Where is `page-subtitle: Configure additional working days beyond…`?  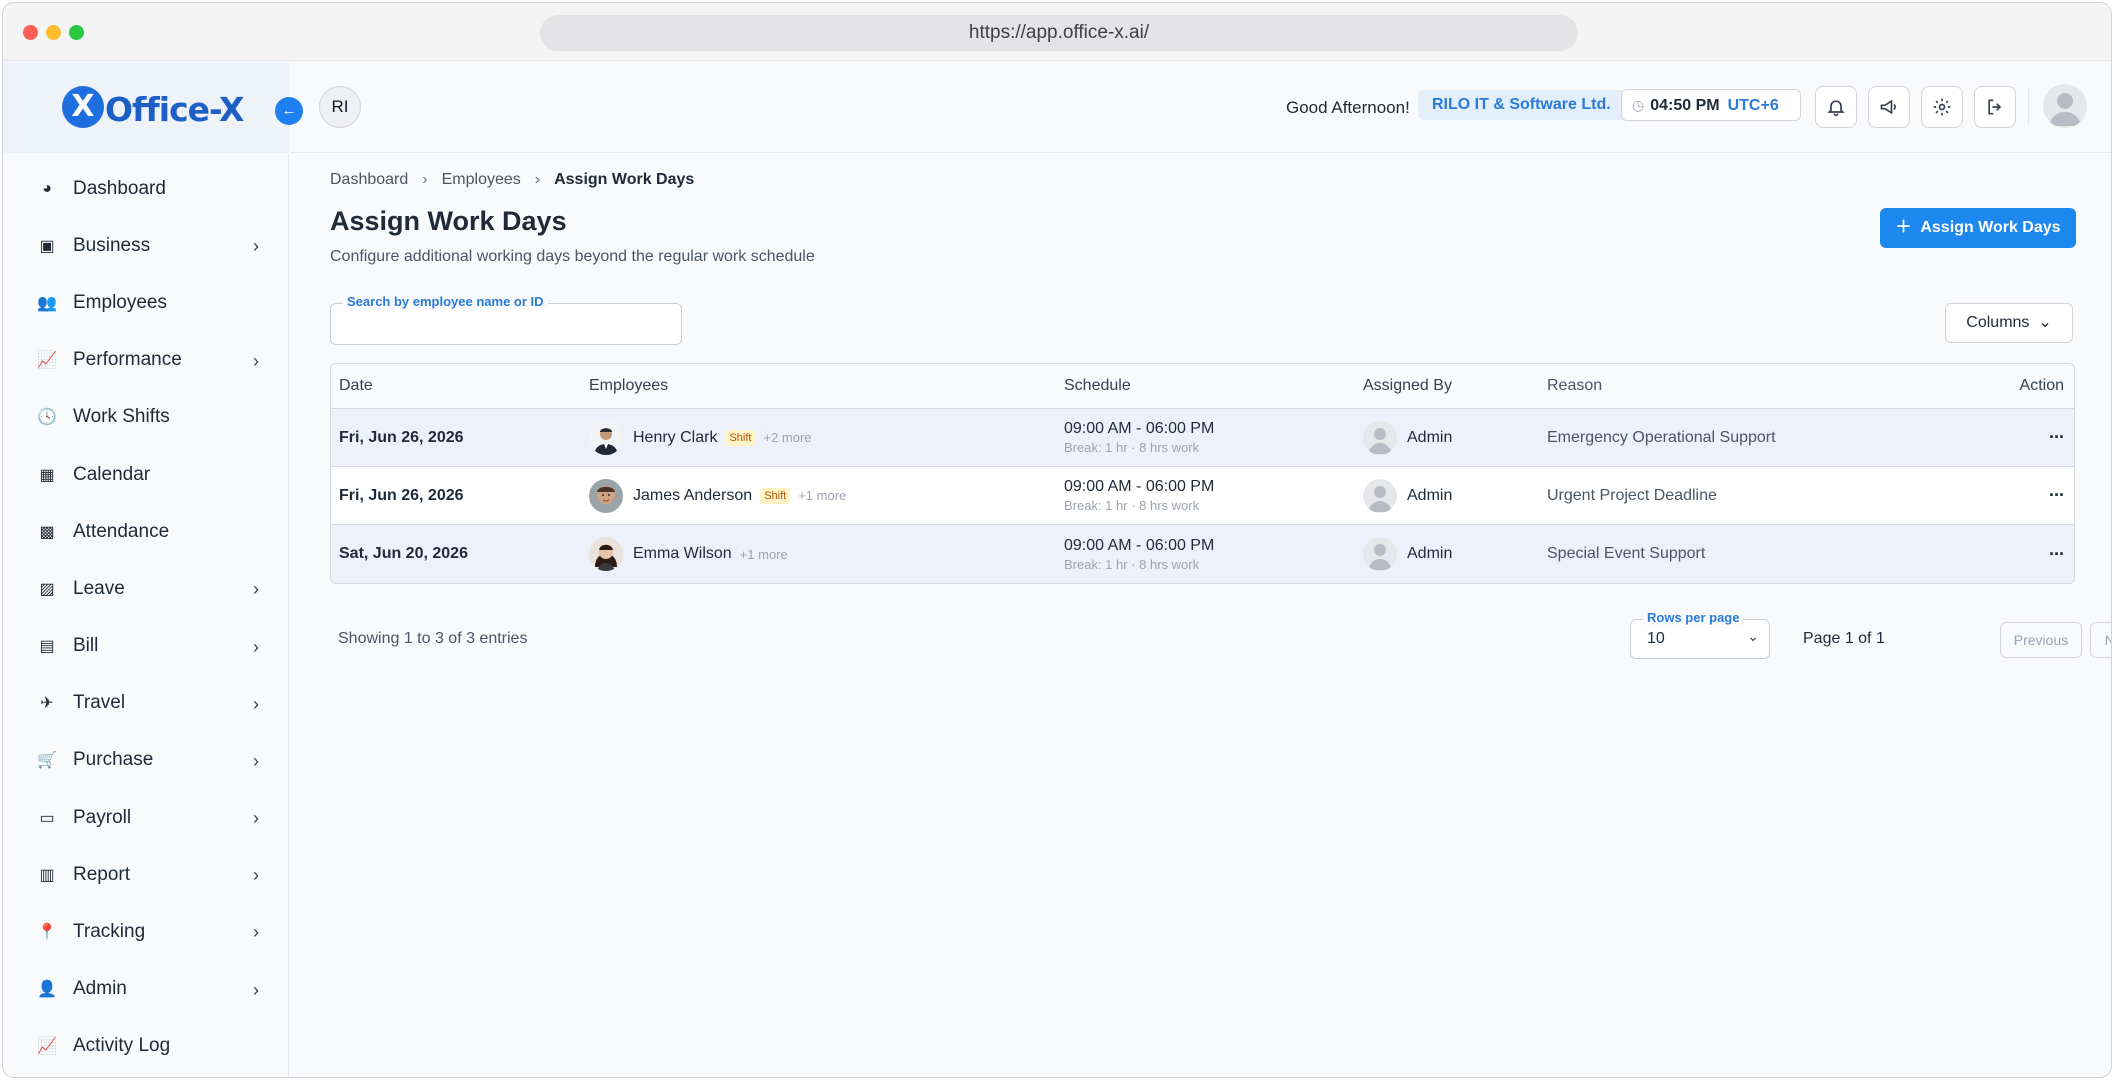
page-subtitle: Configure additional working days beyond… is located at coordinates (572, 256).